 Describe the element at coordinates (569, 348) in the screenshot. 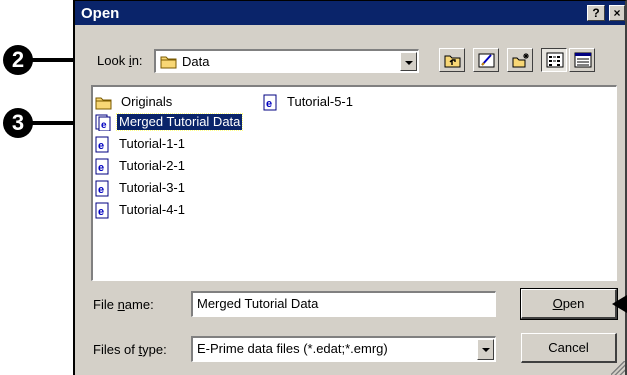

I see `cancel-button: Cancel` at that location.